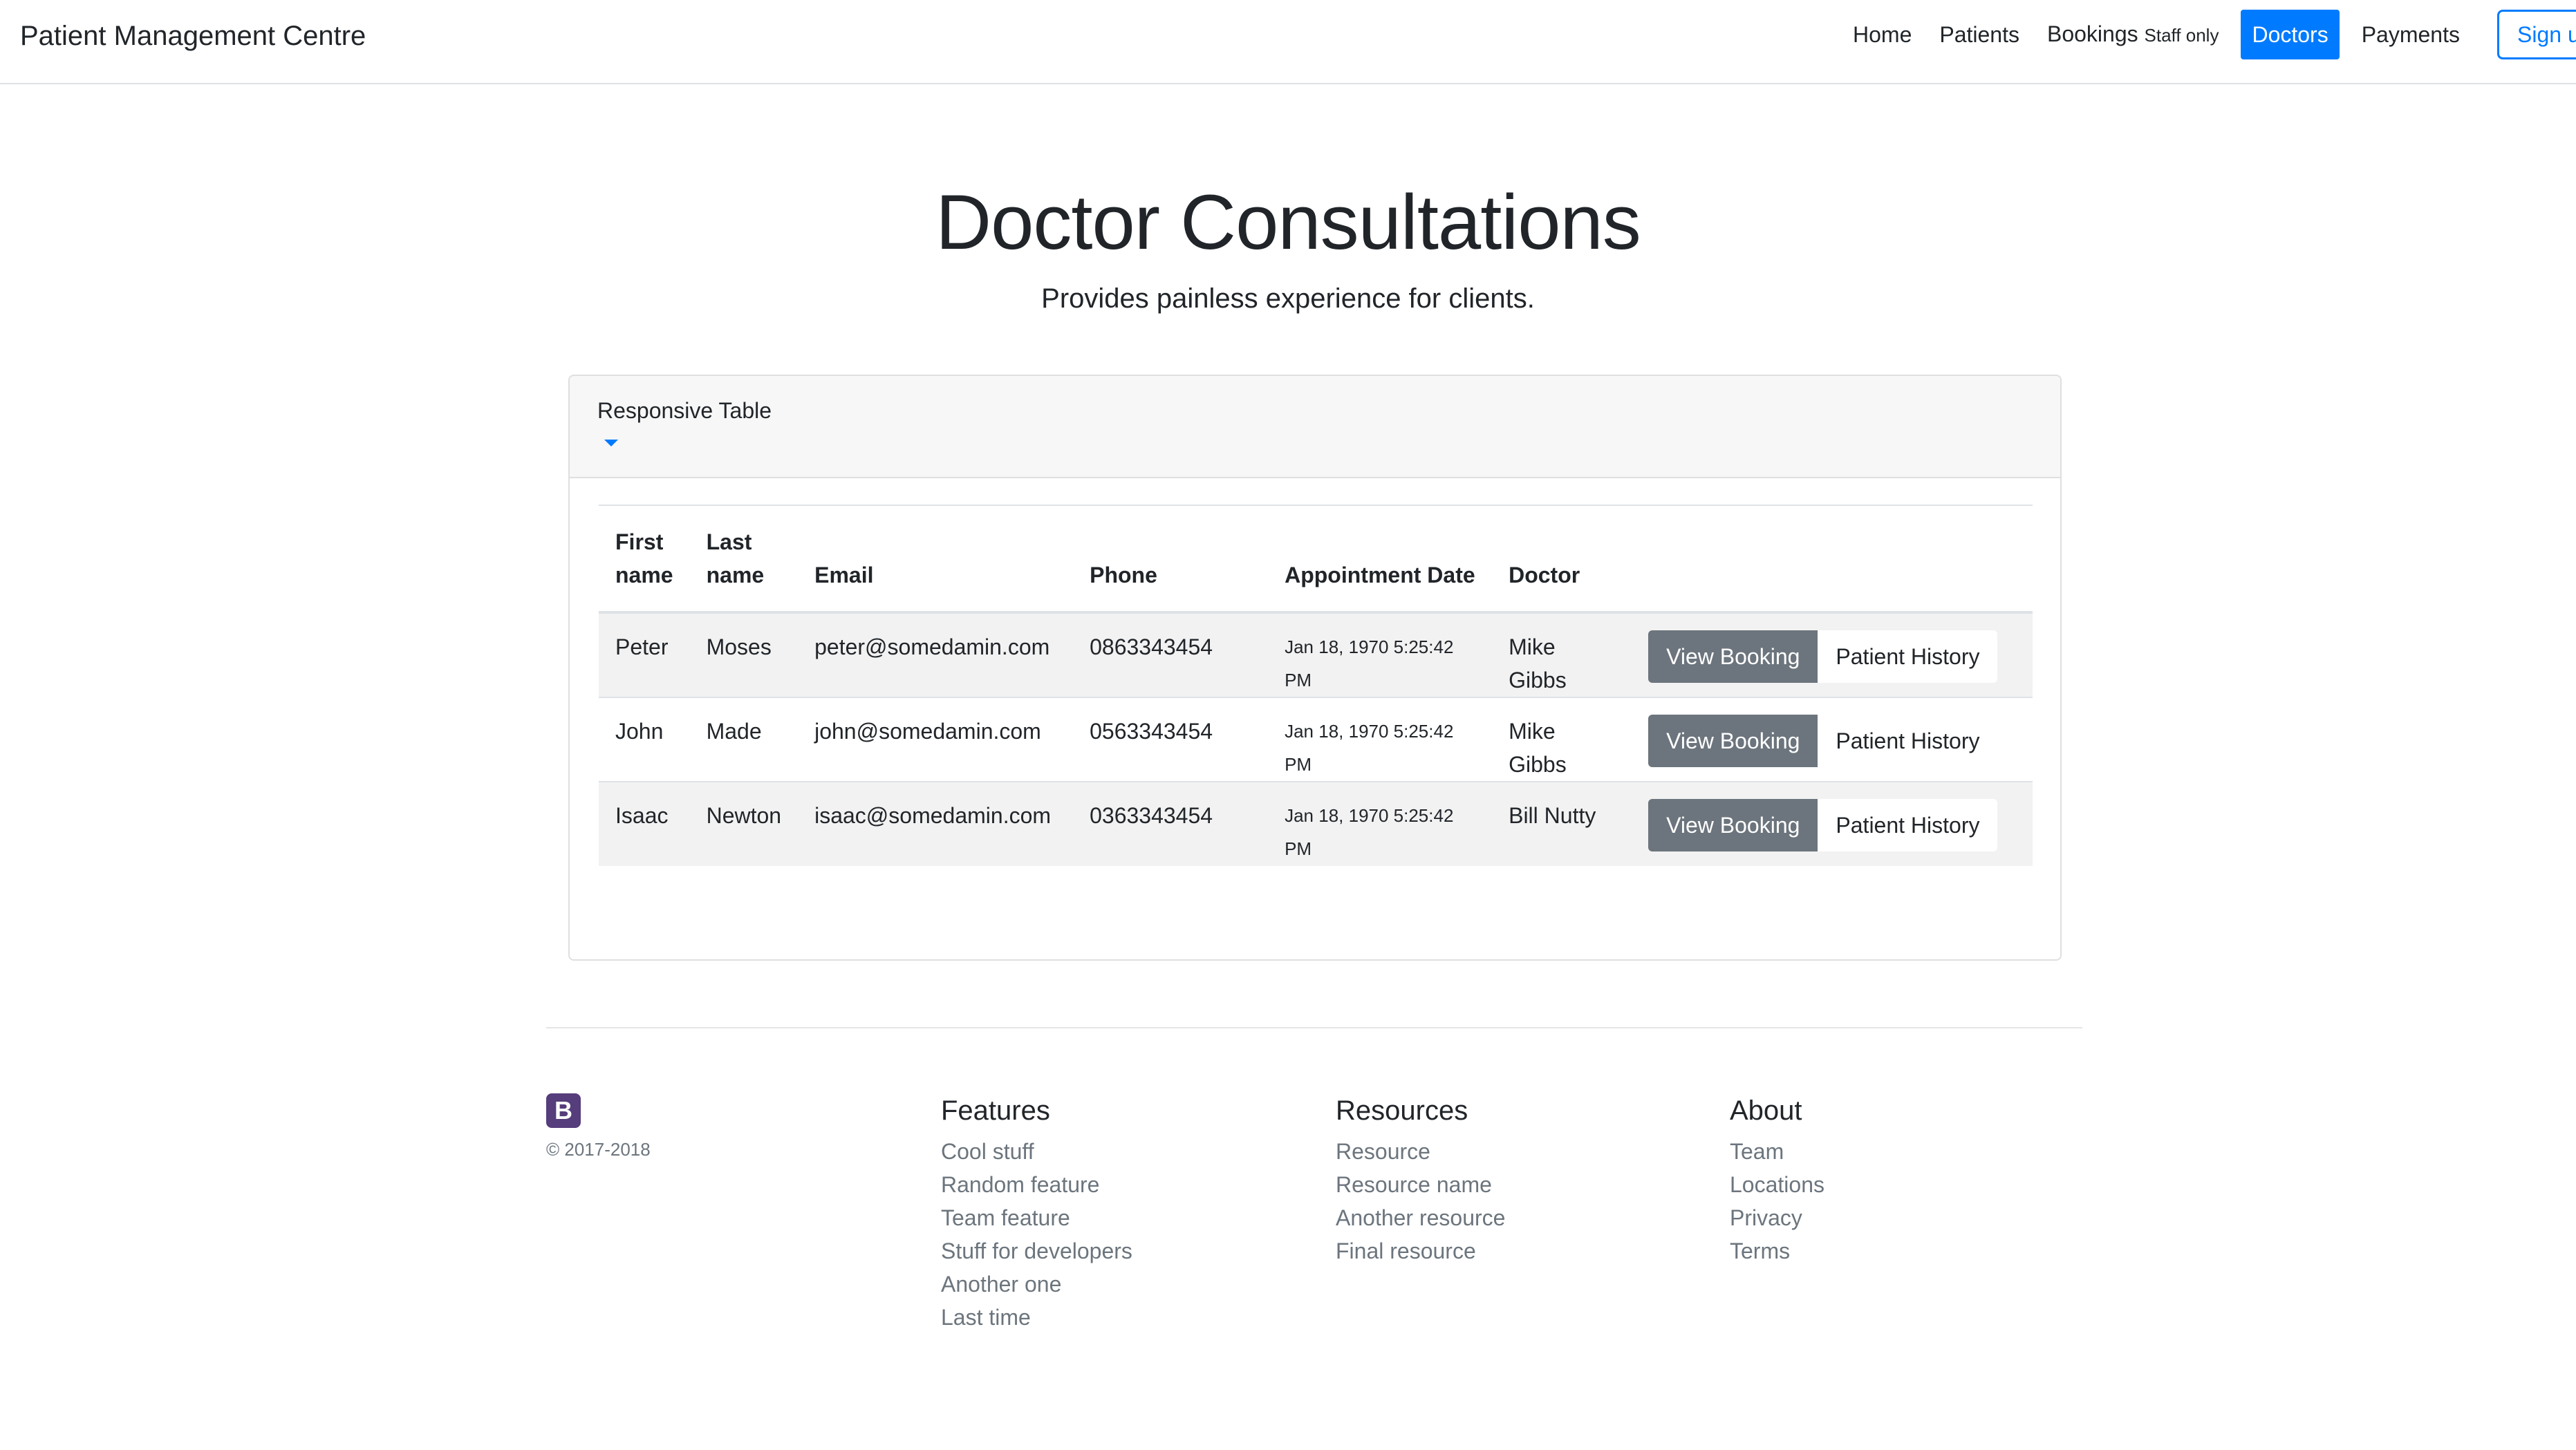 This screenshot has width=2576, height=1450. Describe the element at coordinates (1832, 558) in the screenshot. I see `header-actions` at that location.